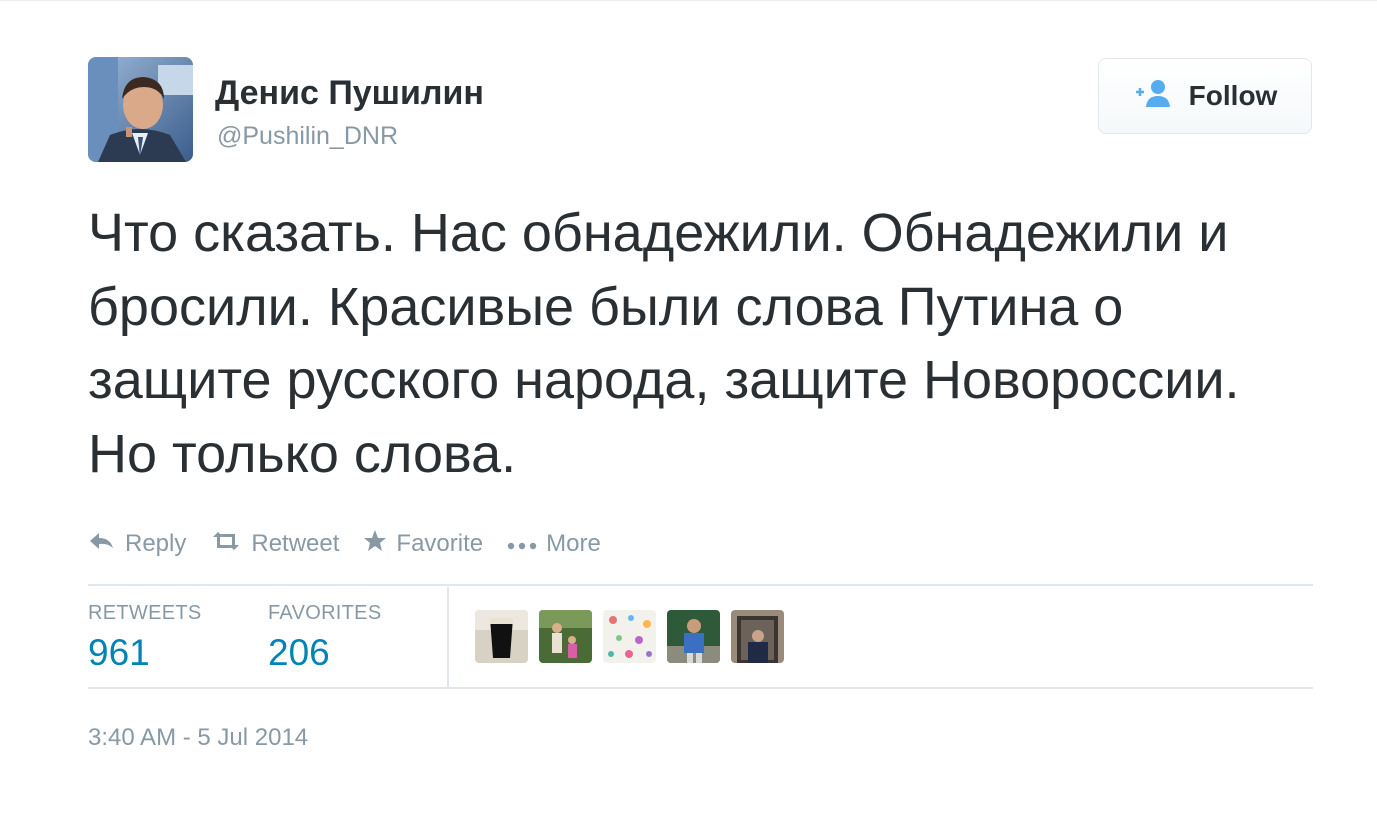 The height and width of the screenshot is (815, 1377). Describe the element at coordinates (145, 613) in the screenshot. I see `retweets-label: RETWEETS` at that location.